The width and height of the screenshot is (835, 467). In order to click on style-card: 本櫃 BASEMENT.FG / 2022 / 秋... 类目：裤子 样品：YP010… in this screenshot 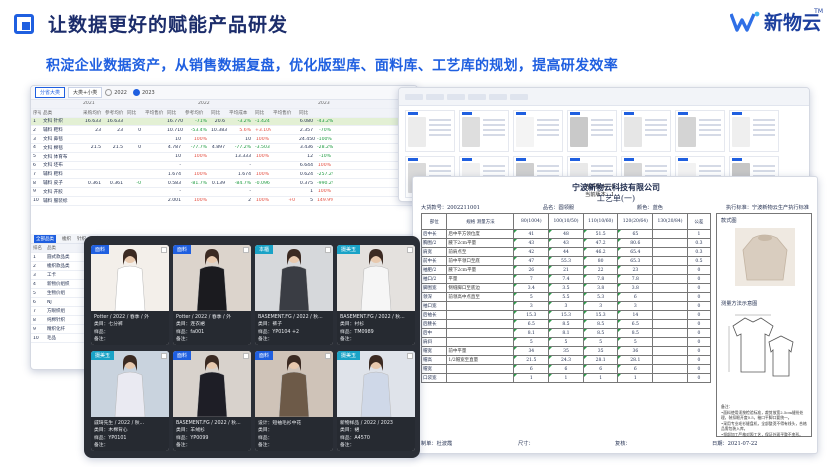, I will do `click(294, 295)`.